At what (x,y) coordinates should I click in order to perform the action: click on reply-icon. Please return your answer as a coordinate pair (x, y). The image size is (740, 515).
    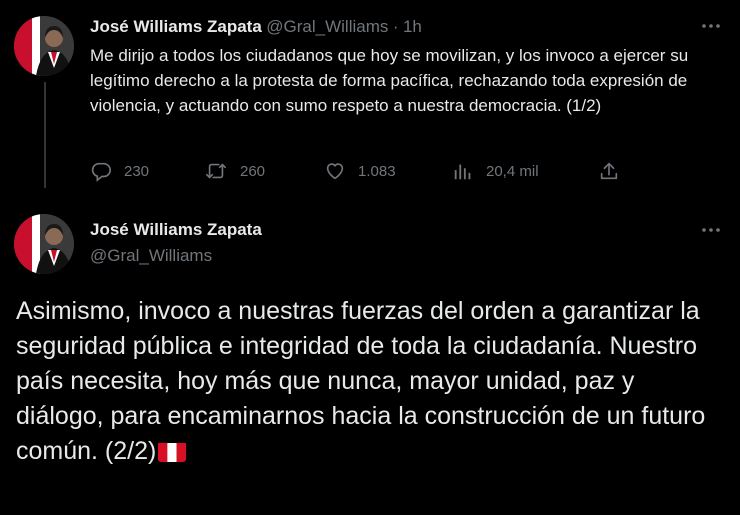
    Looking at the image, I should click on (101, 171).